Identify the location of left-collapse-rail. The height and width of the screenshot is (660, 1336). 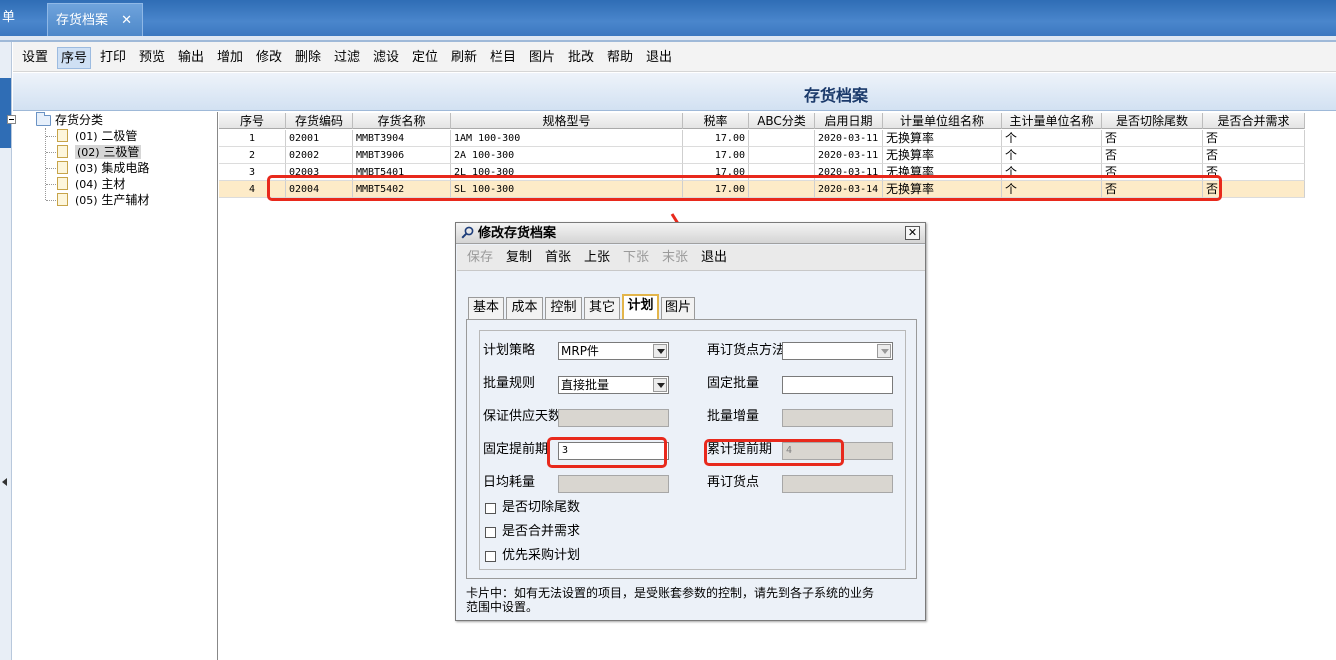
(6, 351).